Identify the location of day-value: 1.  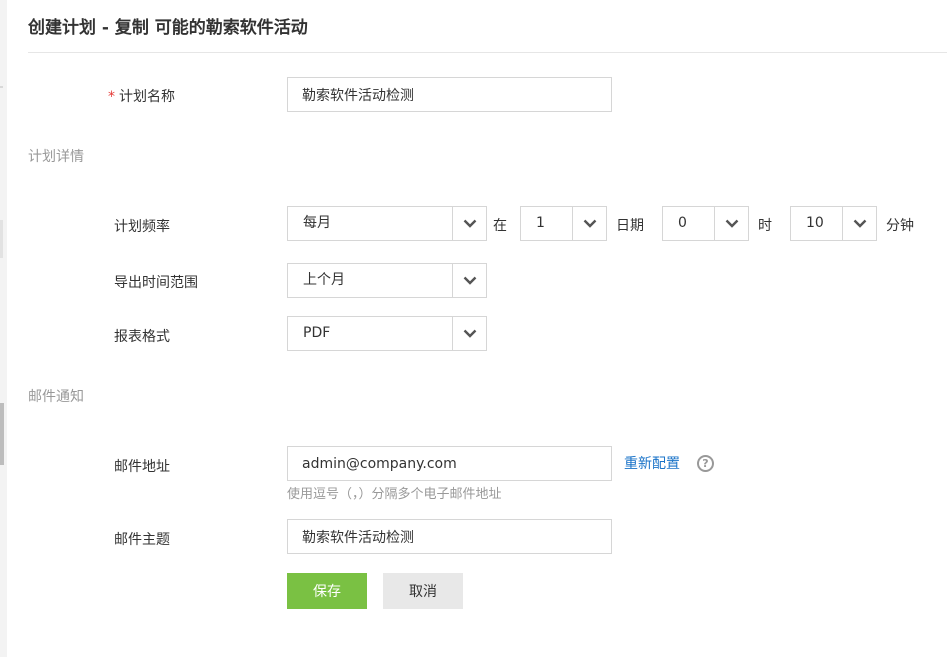
(540, 223).